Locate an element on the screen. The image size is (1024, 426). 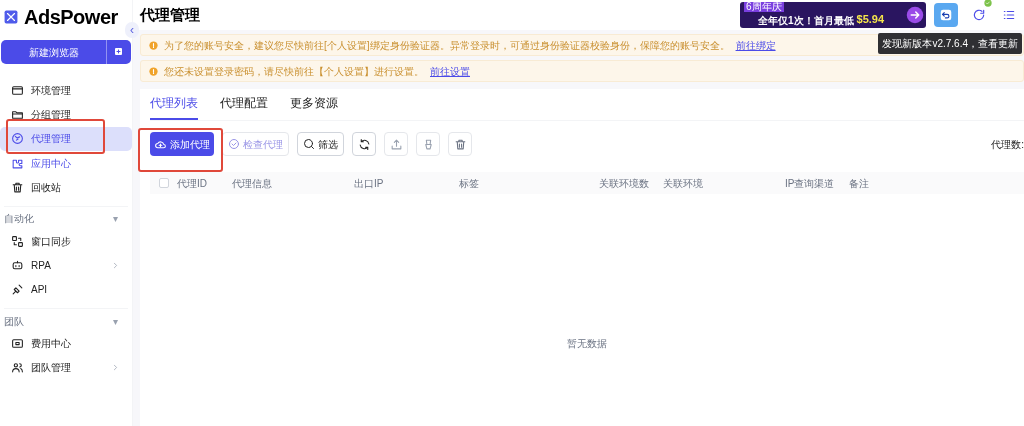
promo-banner: 6周年庆 全年仅1次！首月最低 $5.94 is located at coordinates (833, 15).